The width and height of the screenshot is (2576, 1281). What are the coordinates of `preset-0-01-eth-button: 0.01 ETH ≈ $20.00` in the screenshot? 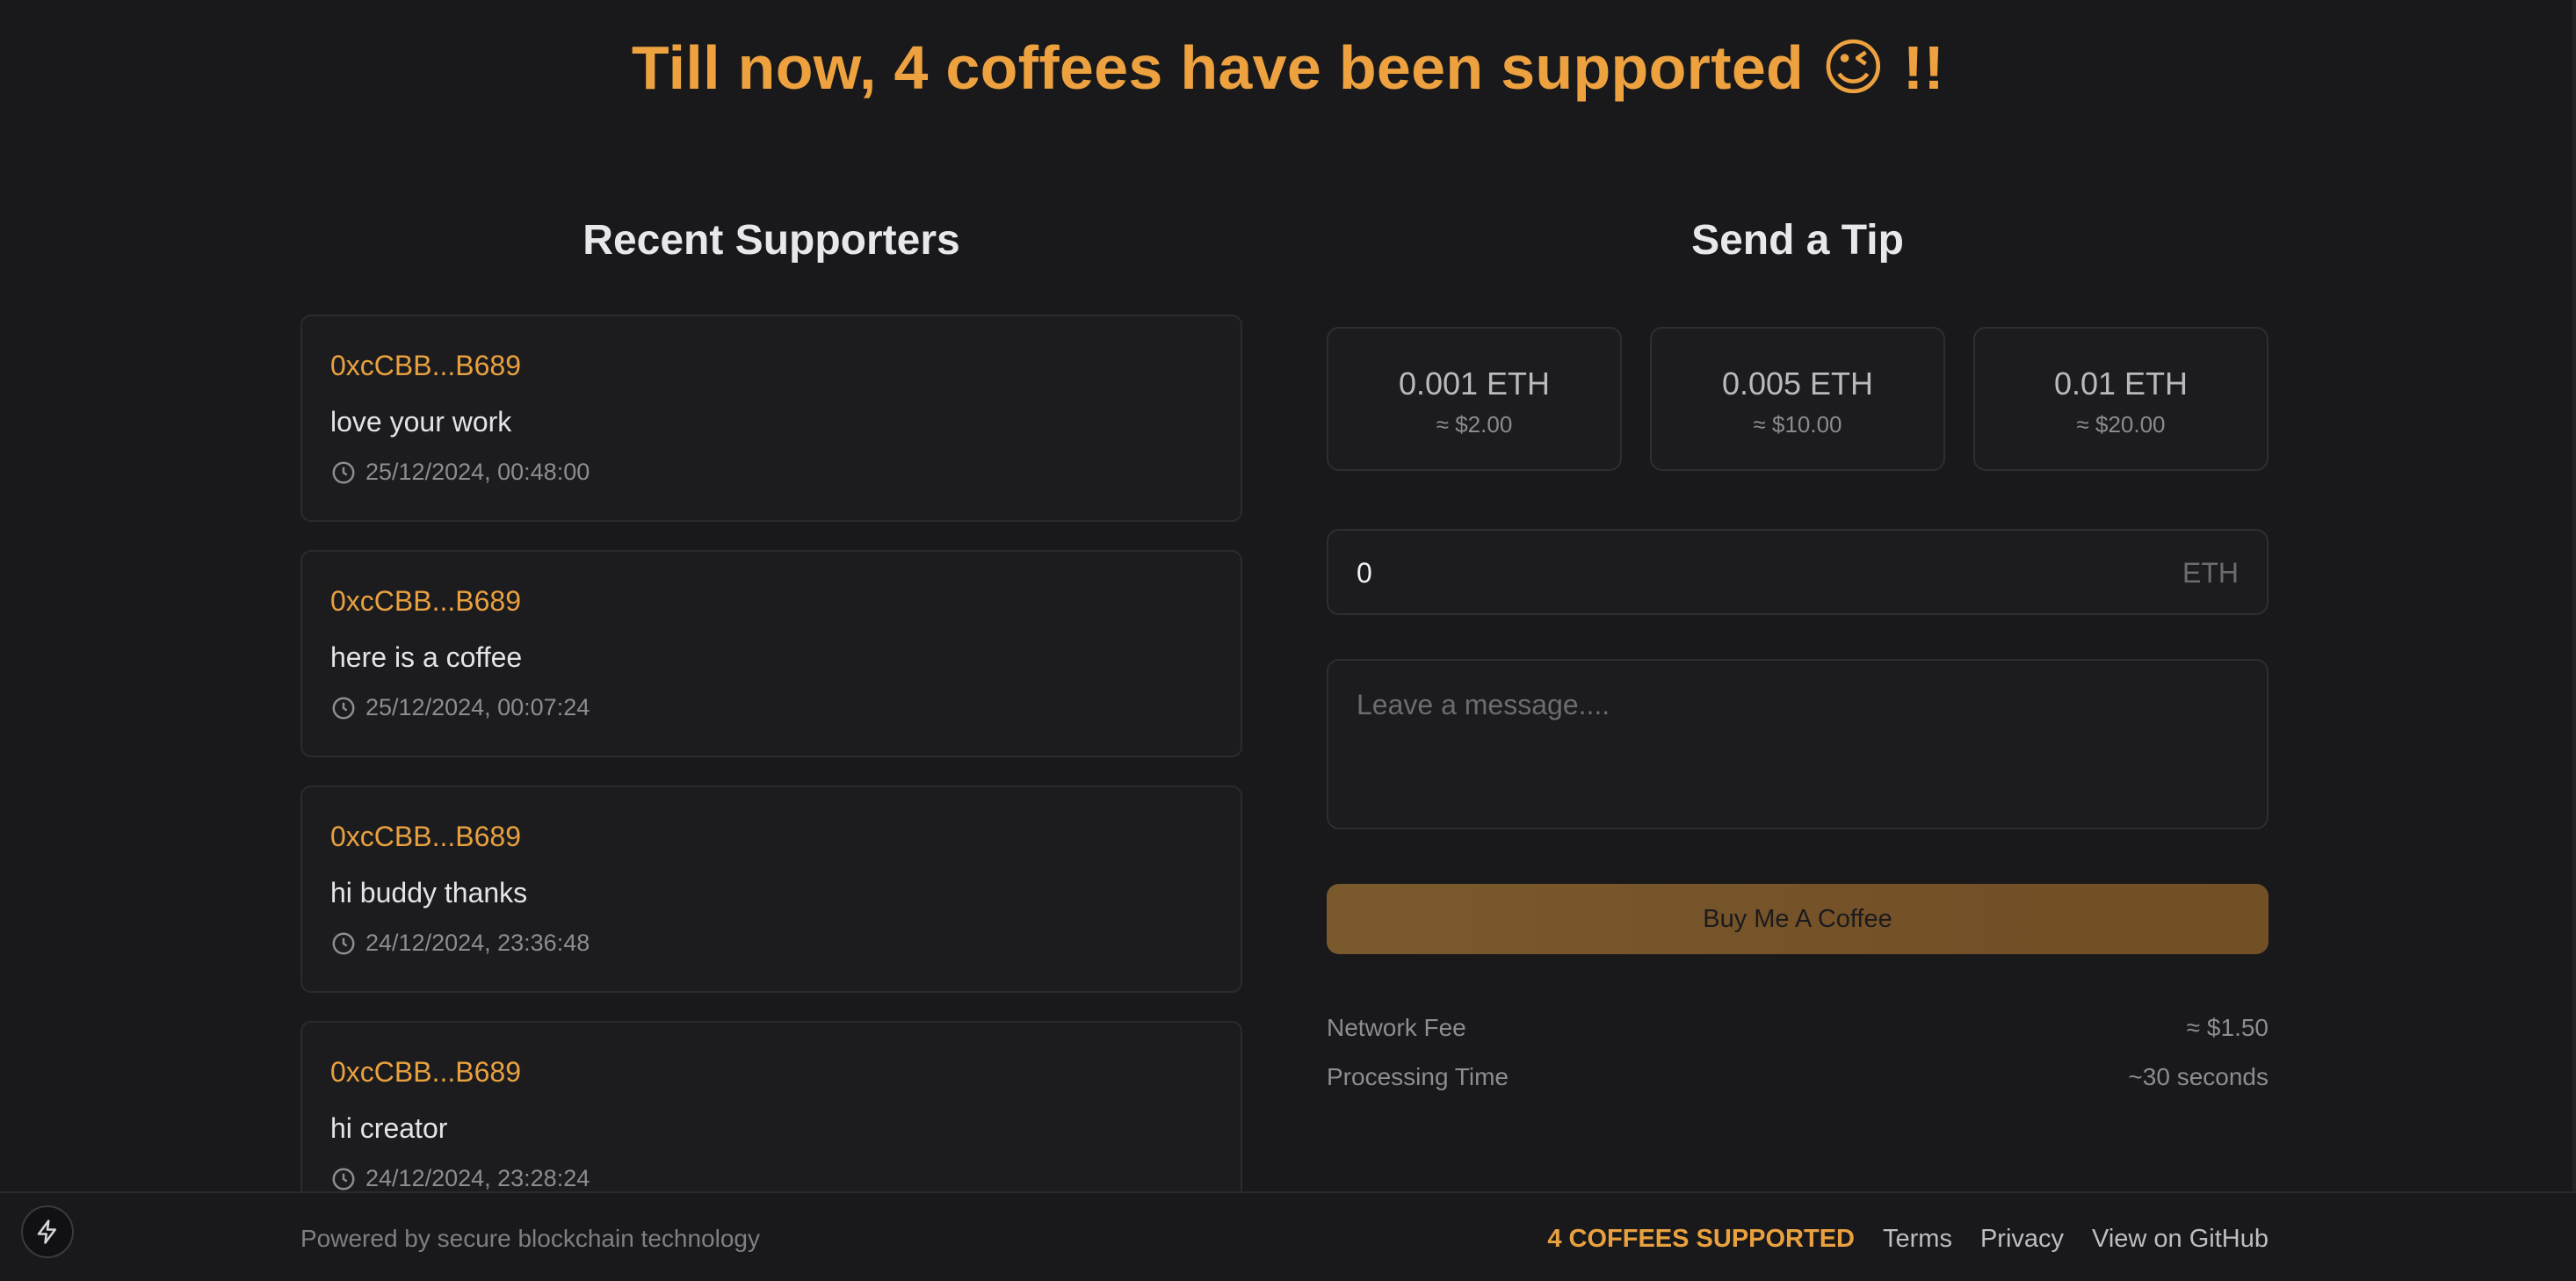 It's located at (2120, 399).